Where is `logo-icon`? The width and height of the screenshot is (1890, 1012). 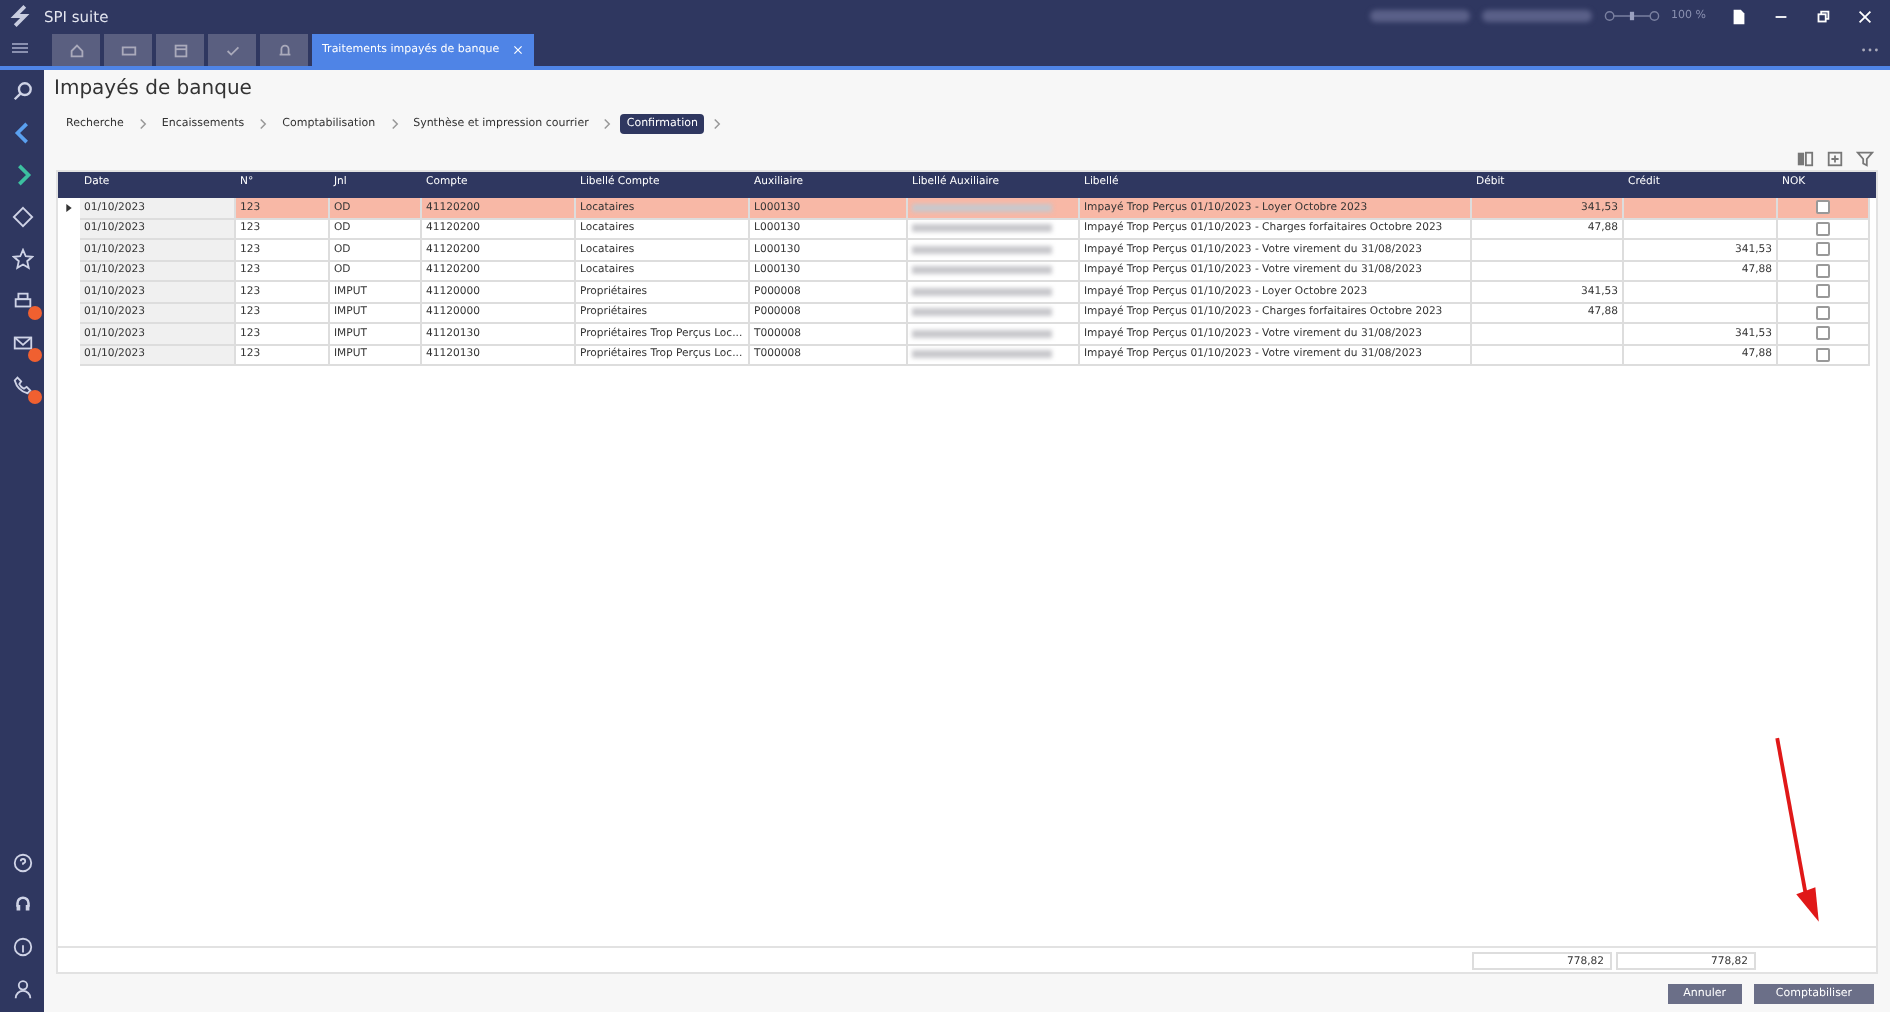
logo-icon is located at coordinates (20, 16).